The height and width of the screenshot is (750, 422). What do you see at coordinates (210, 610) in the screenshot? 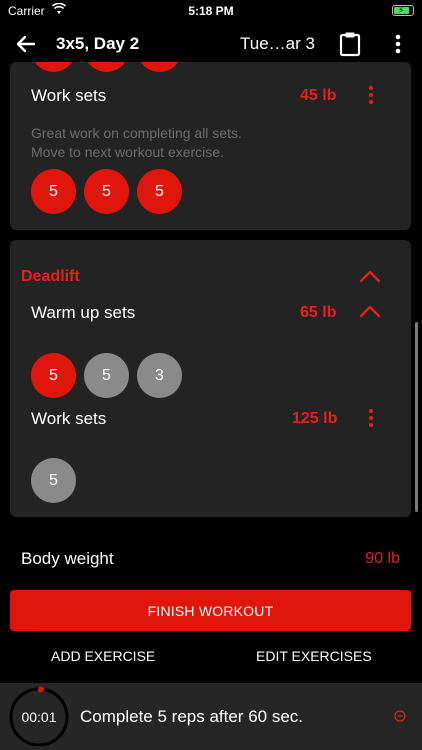
I see `finish-workout-button: FINISH WORKOUT` at bounding box center [210, 610].